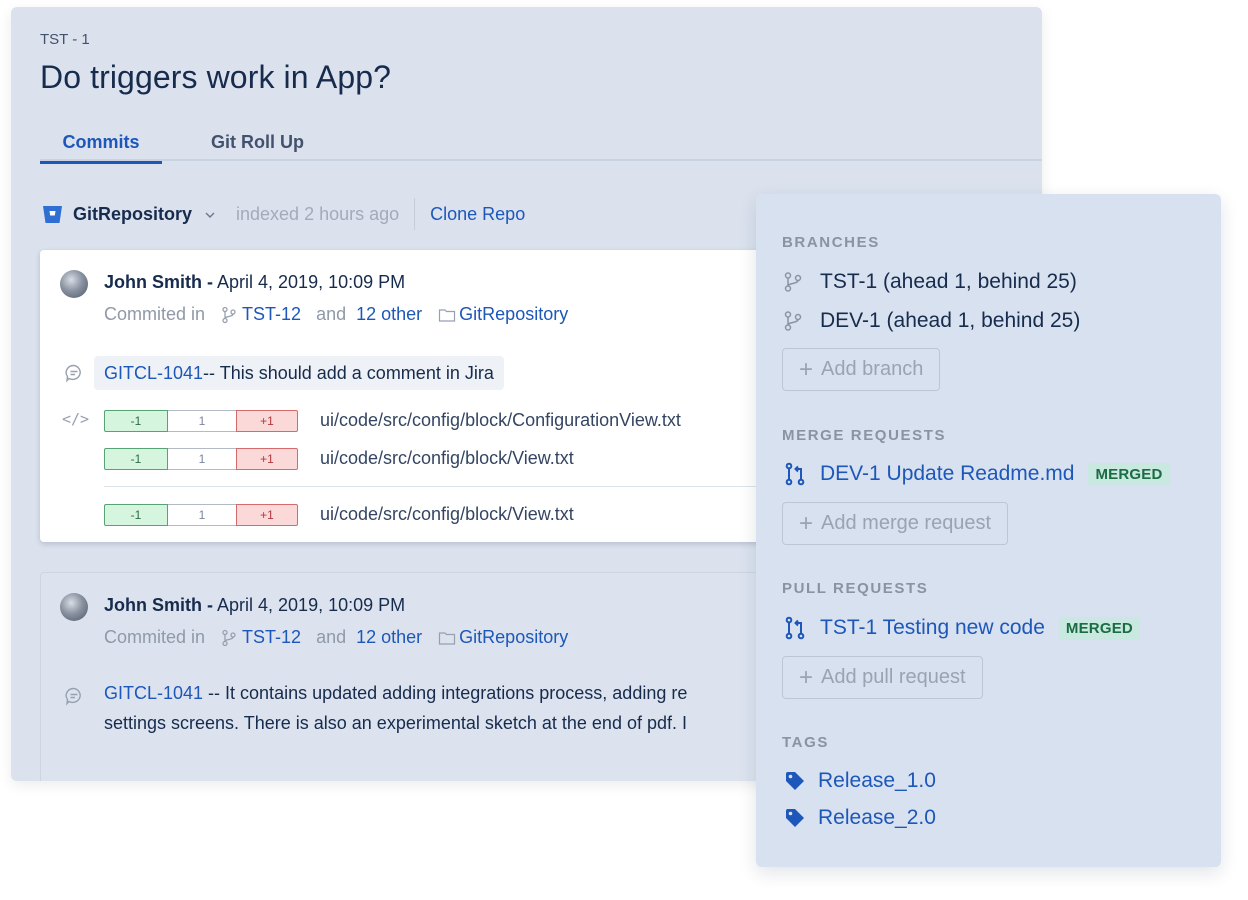 The image size is (1248, 900). I want to click on indexed-status: indexed 2 hours ago, so click(318, 213).